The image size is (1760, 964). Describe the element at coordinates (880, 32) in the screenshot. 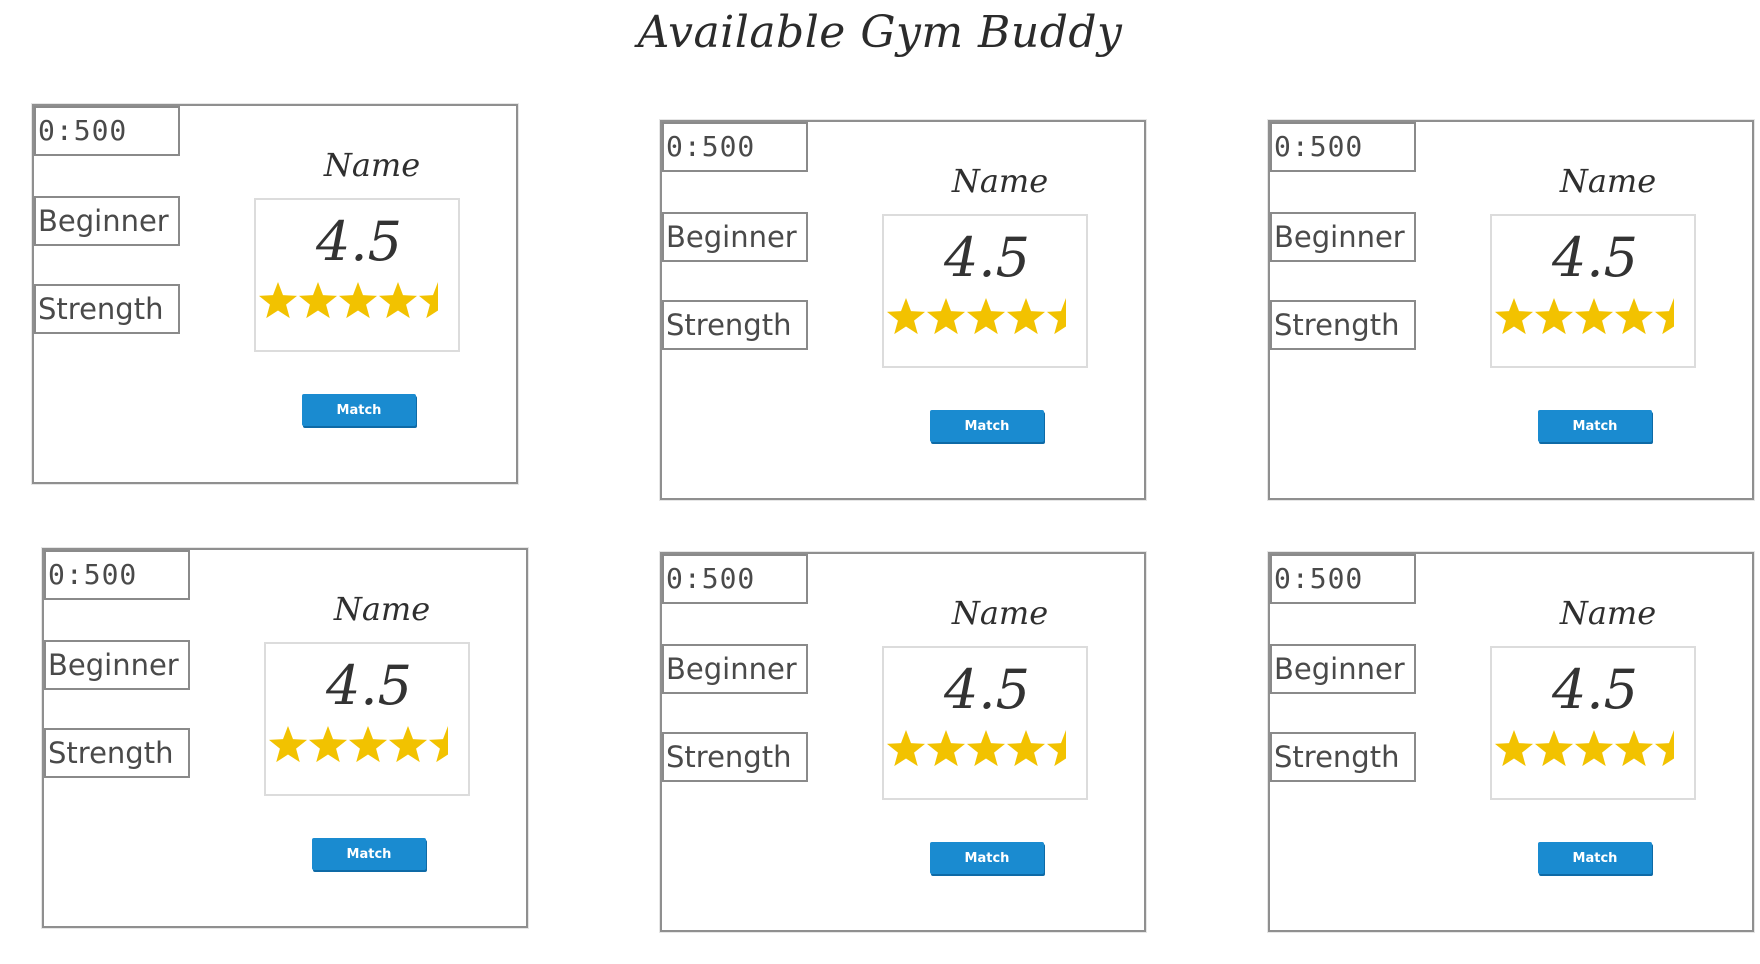

I see `page-title: Available Gym Buddy` at that location.